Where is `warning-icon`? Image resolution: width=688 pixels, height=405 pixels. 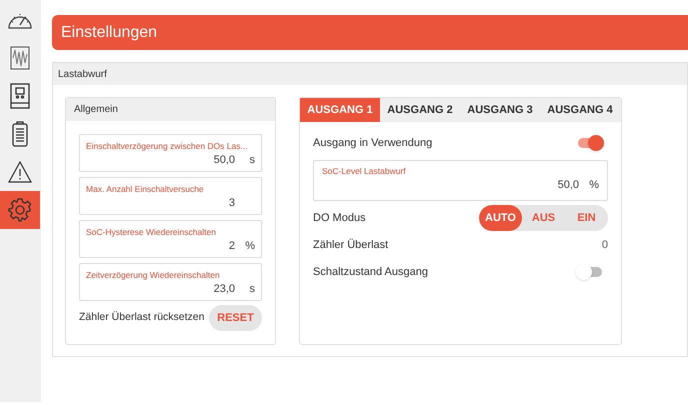
warning-icon is located at coordinates (20, 172).